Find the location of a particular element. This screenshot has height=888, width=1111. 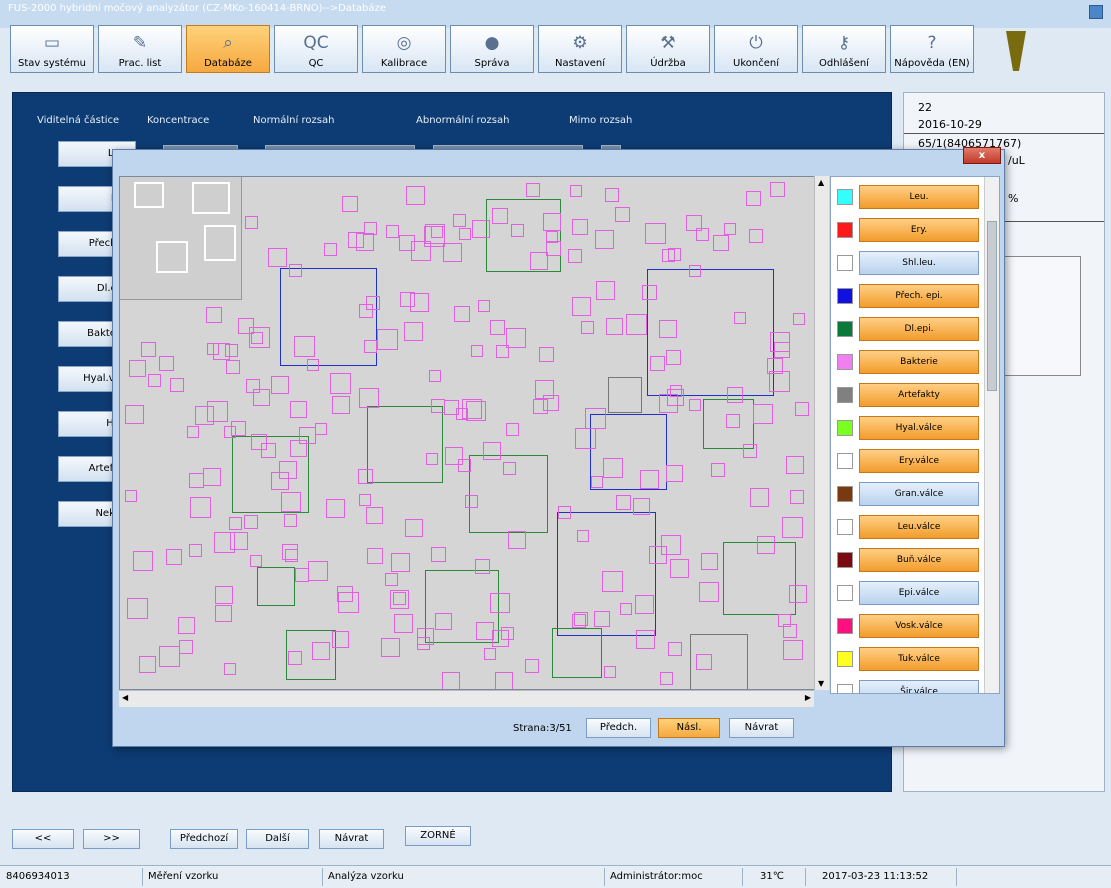

toolbar-button-9: ⚷ Odhlášení is located at coordinates (844, 49).